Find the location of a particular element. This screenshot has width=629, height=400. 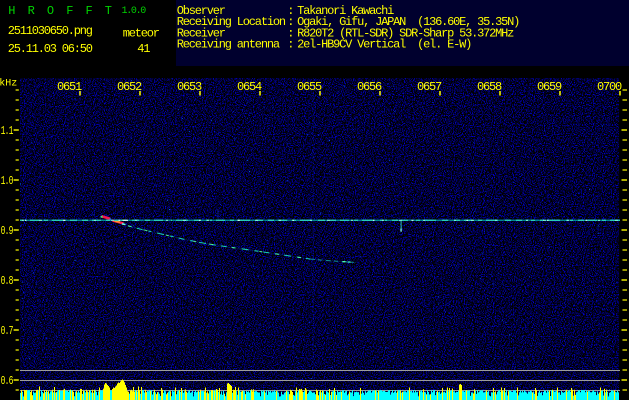

svg-text: 1.0.0 is located at coordinates (134, 11).